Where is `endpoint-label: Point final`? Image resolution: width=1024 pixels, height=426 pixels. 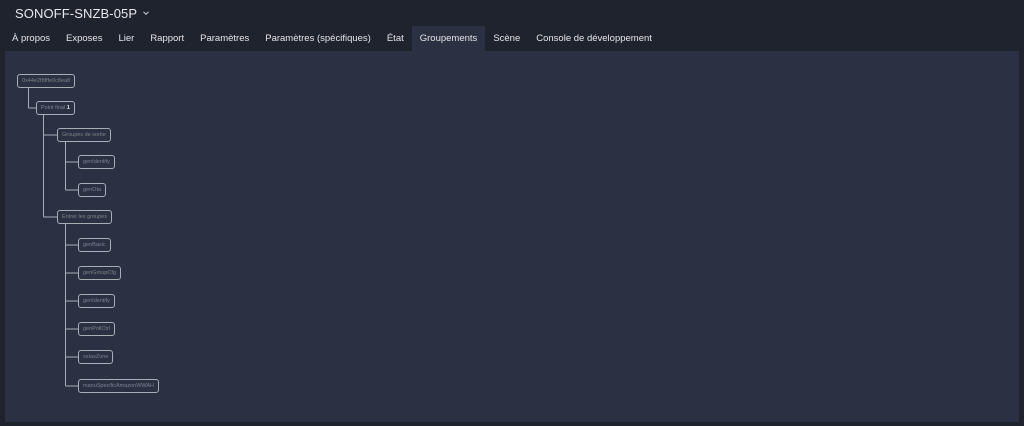
endpoint-label: Point final is located at coordinates (53, 108).